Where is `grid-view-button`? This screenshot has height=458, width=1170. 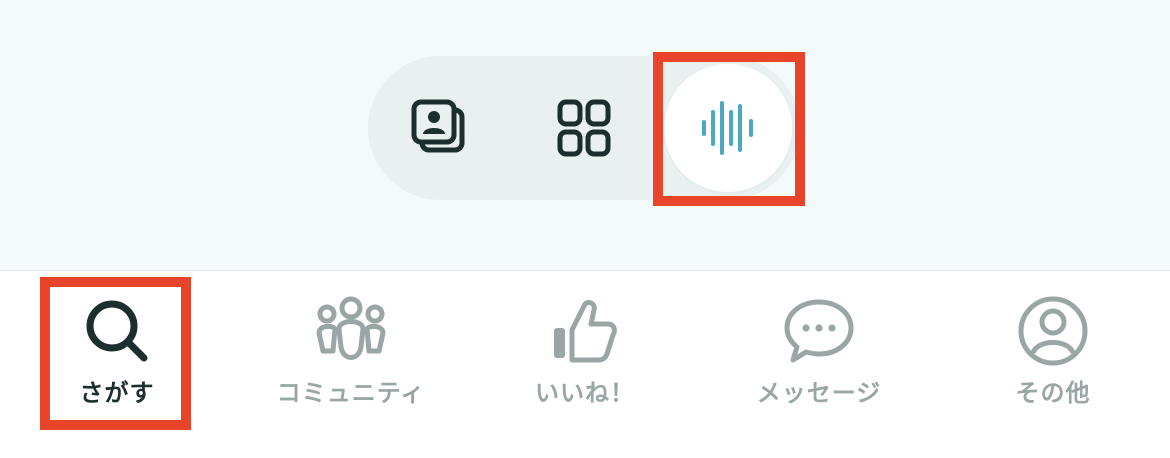
grid-view-button is located at coordinates (584, 128).